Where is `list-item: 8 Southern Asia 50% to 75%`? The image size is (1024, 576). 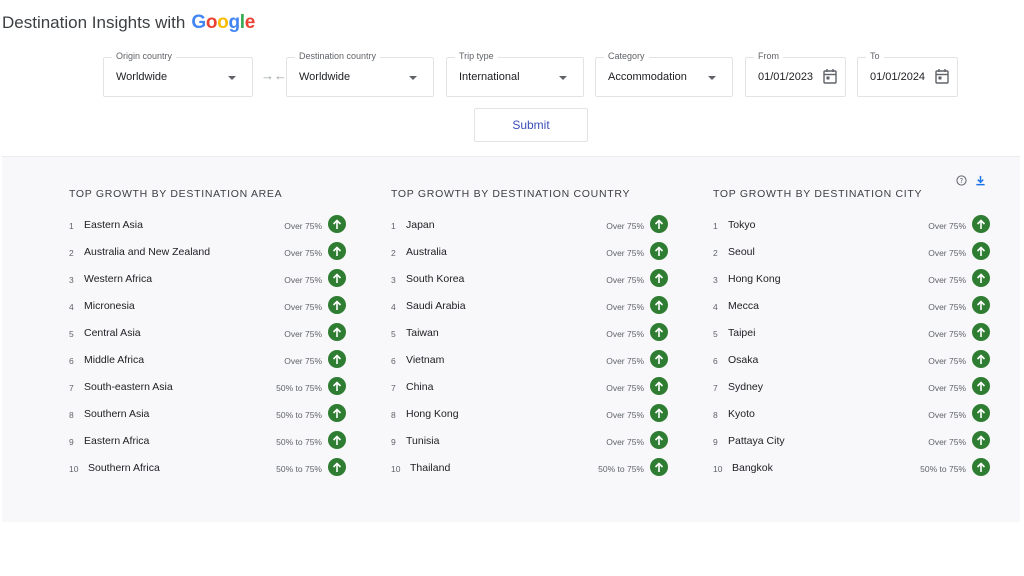 list-item: 8 Southern Asia 50% to 75% is located at coordinates (209, 417).